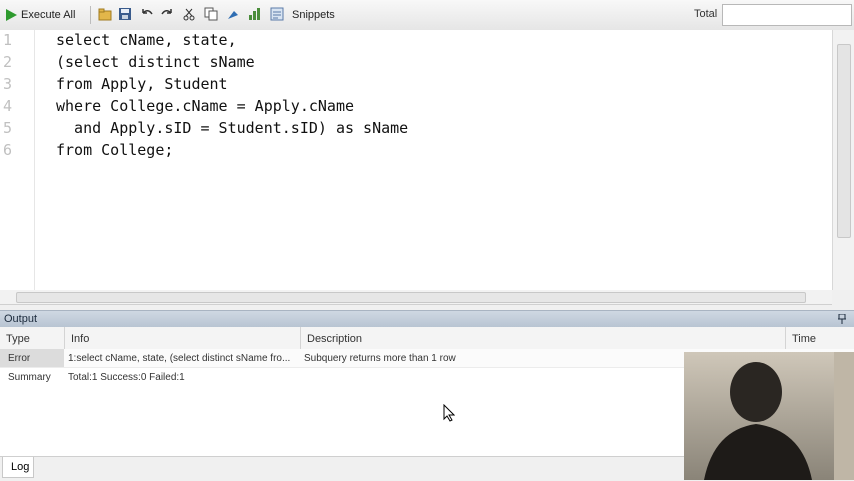 This screenshot has width=854, height=481. What do you see at coordinates (8, 150) in the screenshot?
I see `line-number: 6` at bounding box center [8, 150].